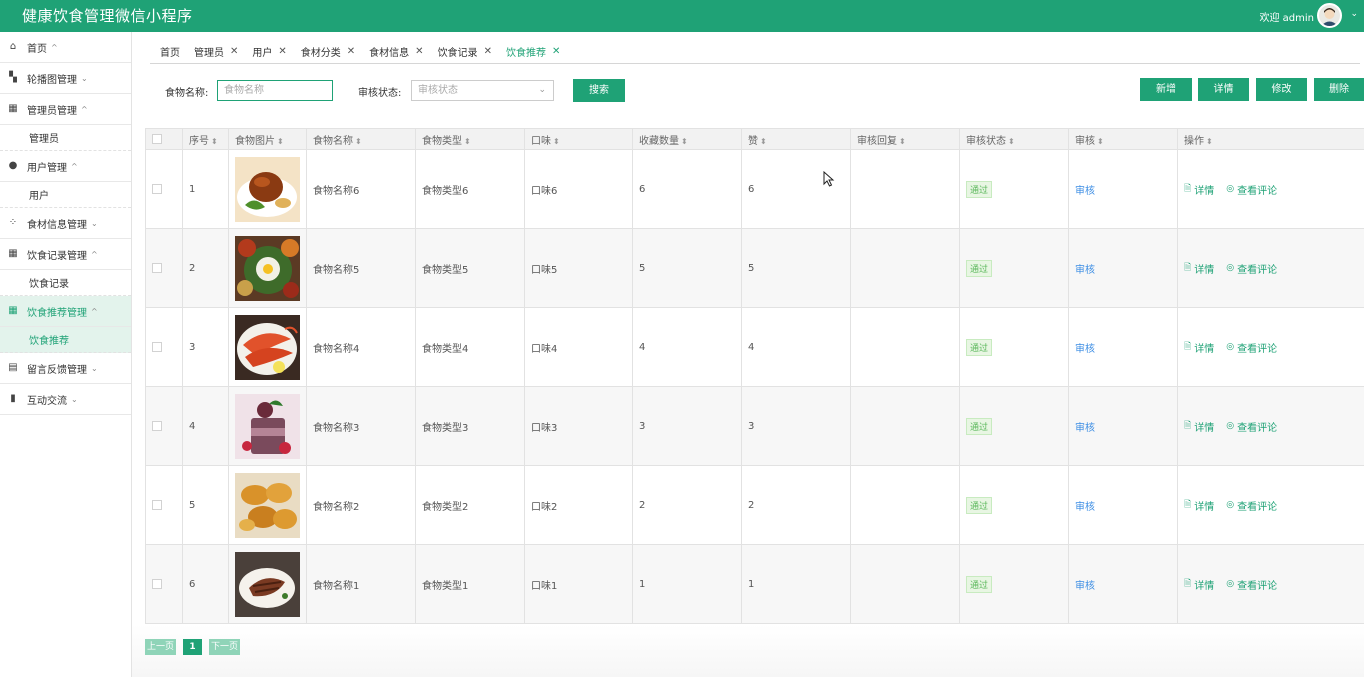 This screenshot has height=677, width=1364. Describe the element at coordinates (1354, 14) in the screenshot. I see `chevron-down-icon: ⌄` at that location.